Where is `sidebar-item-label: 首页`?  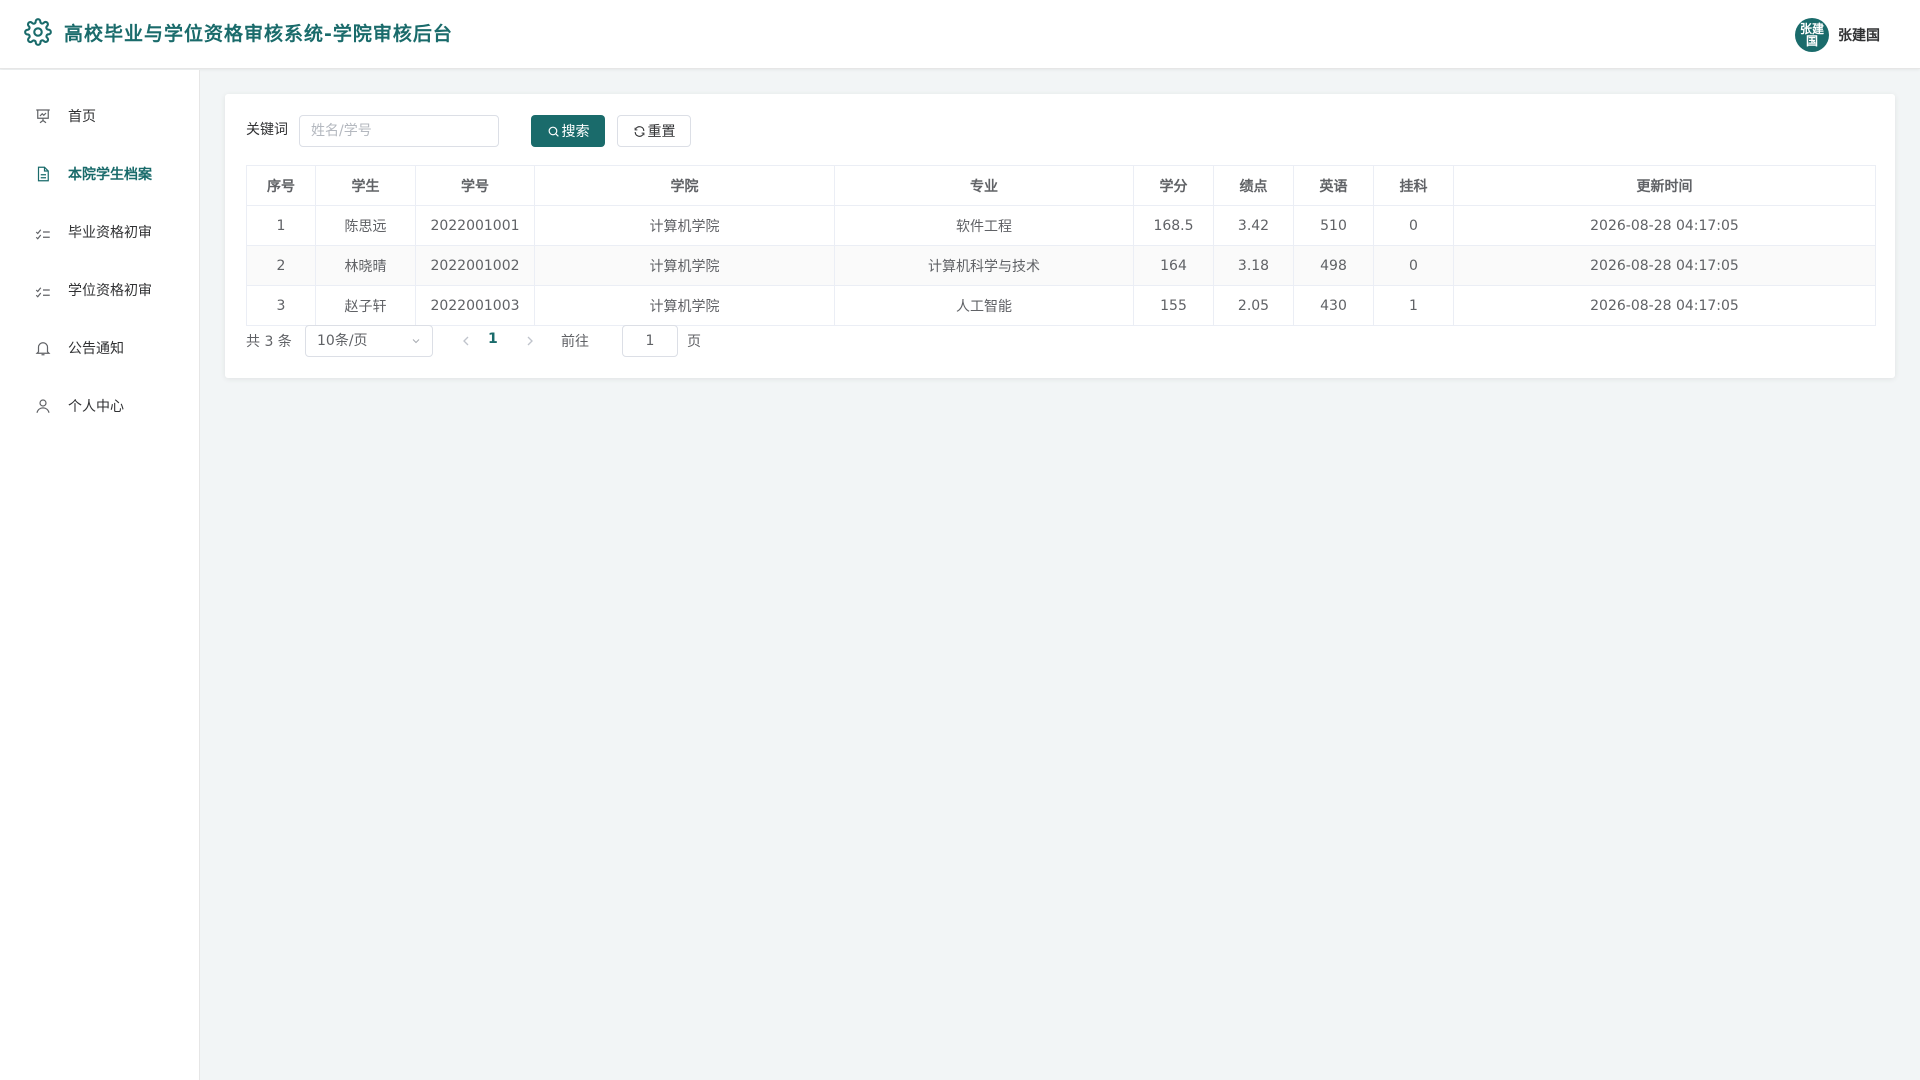 sidebar-item-label: 首页 is located at coordinates (82, 117).